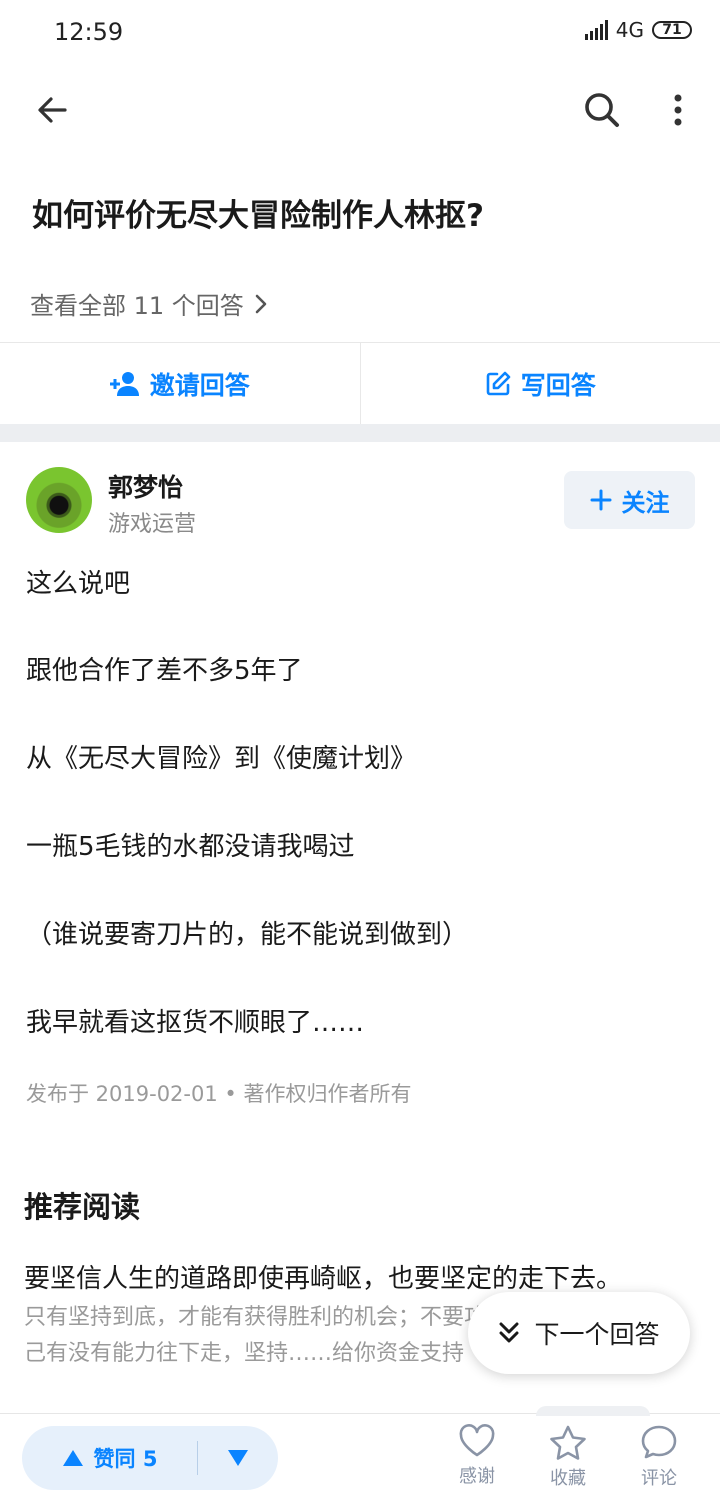 The image size is (720, 1500). Describe the element at coordinates (659, 1442) in the screenshot. I see `comment-icon` at that location.